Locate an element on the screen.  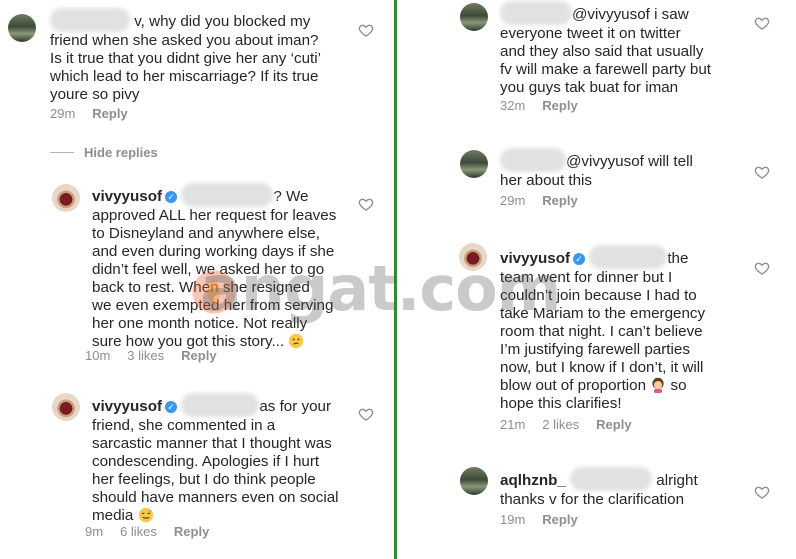
likes-count: 2 likes is located at coordinates (560, 424).